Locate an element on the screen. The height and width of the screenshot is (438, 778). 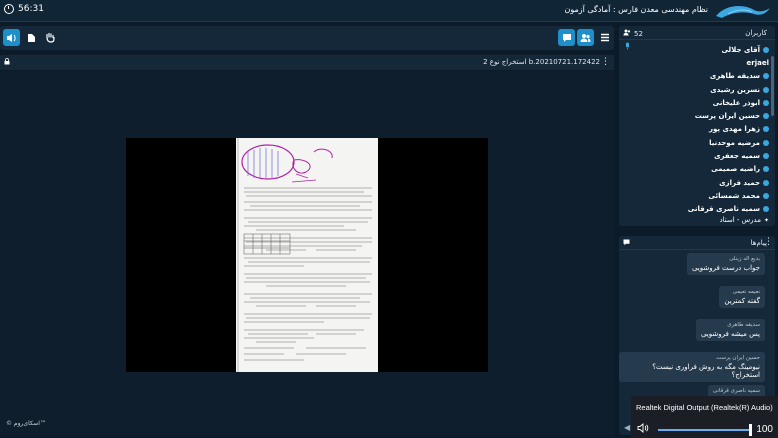
users-panel-header: 52 کاربران is located at coordinates (697, 33).